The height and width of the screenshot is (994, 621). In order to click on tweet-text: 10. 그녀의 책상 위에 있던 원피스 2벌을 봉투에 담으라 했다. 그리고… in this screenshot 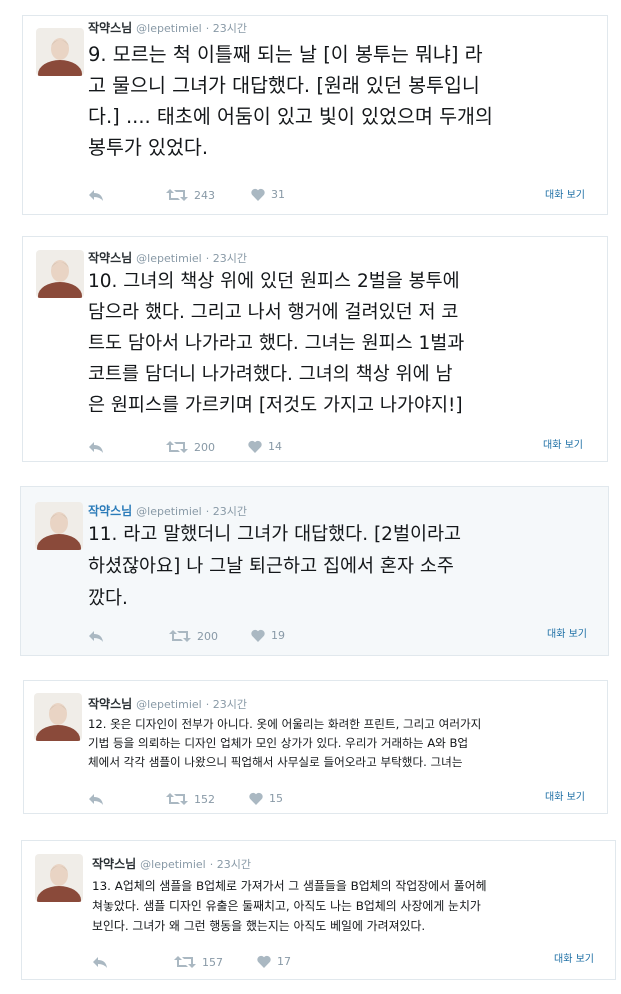, I will do `click(276, 343)`.